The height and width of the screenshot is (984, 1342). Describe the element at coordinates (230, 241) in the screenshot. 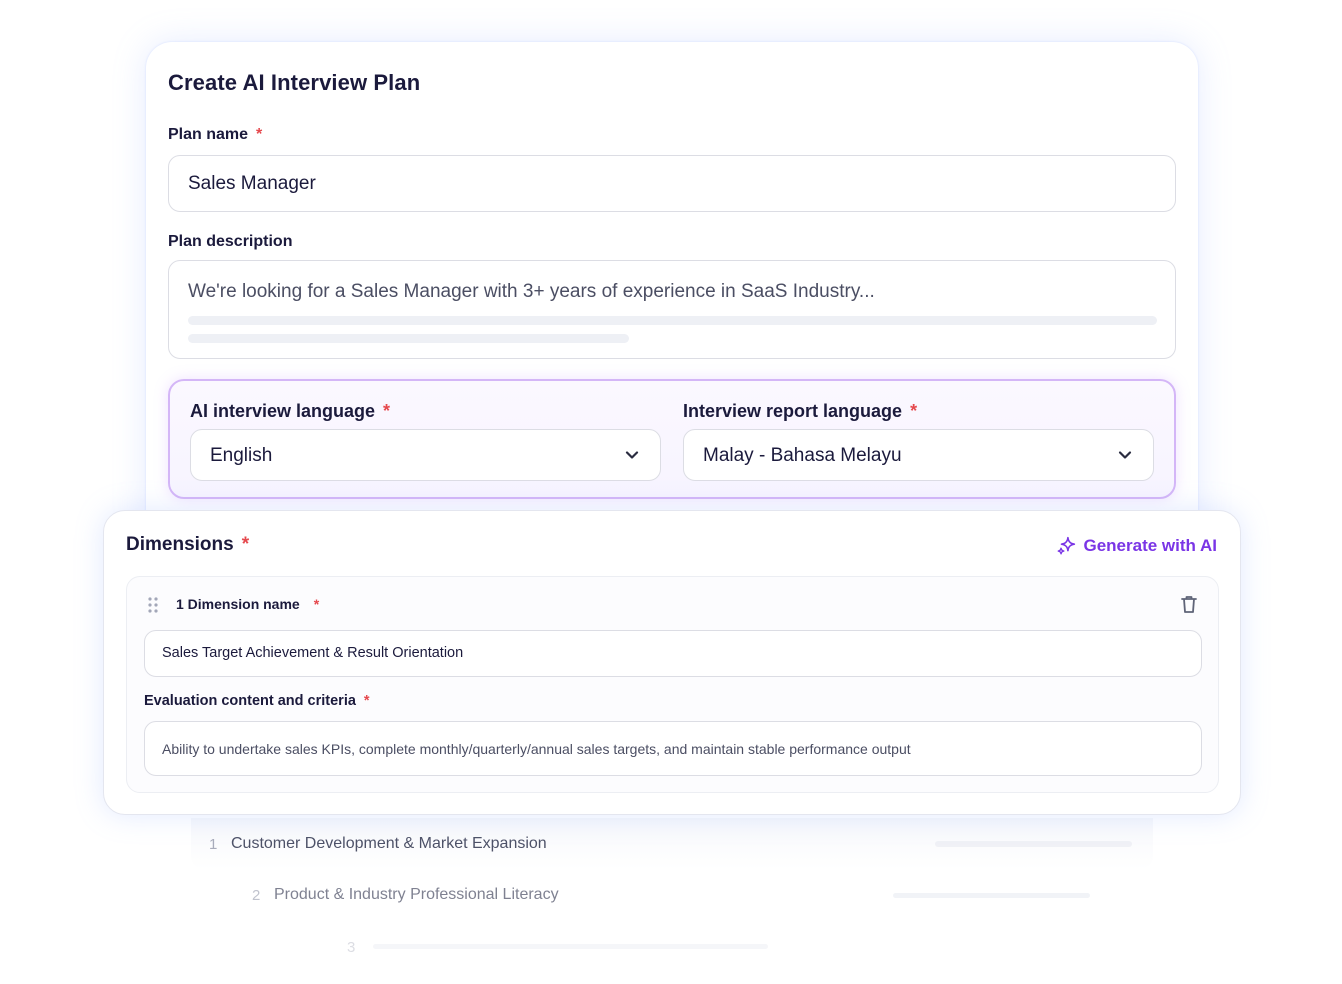

I see `plan-description-label: Plan description` at that location.